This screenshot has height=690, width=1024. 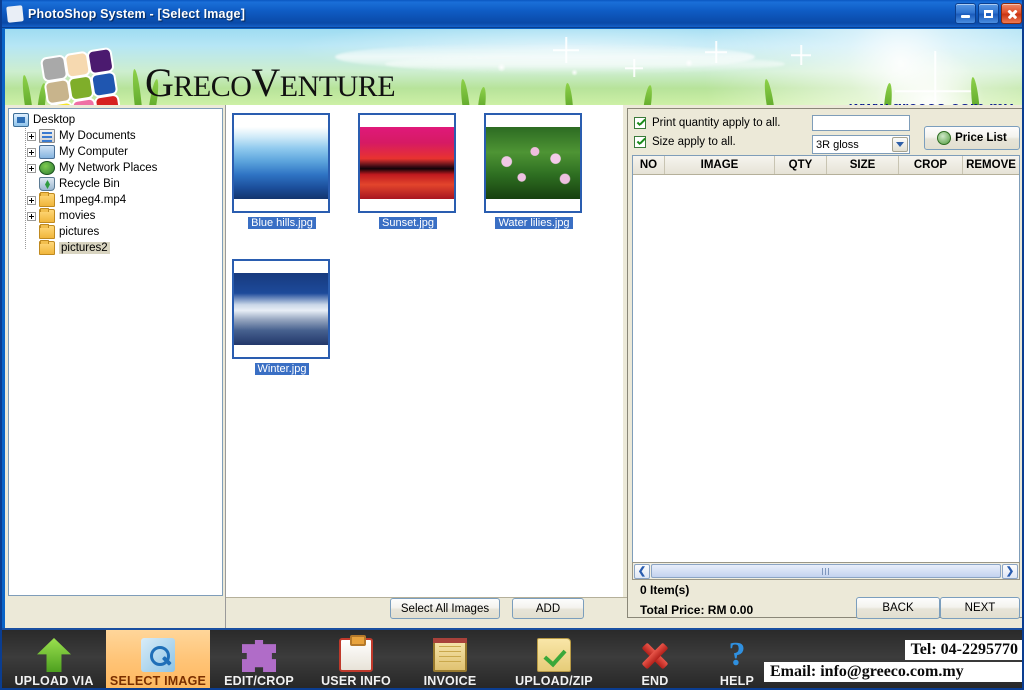 What do you see at coordinates (282, 369) in the screenshot?
I see `thumbnail-label: Winter.jpg` at bounding box center [282, 369].